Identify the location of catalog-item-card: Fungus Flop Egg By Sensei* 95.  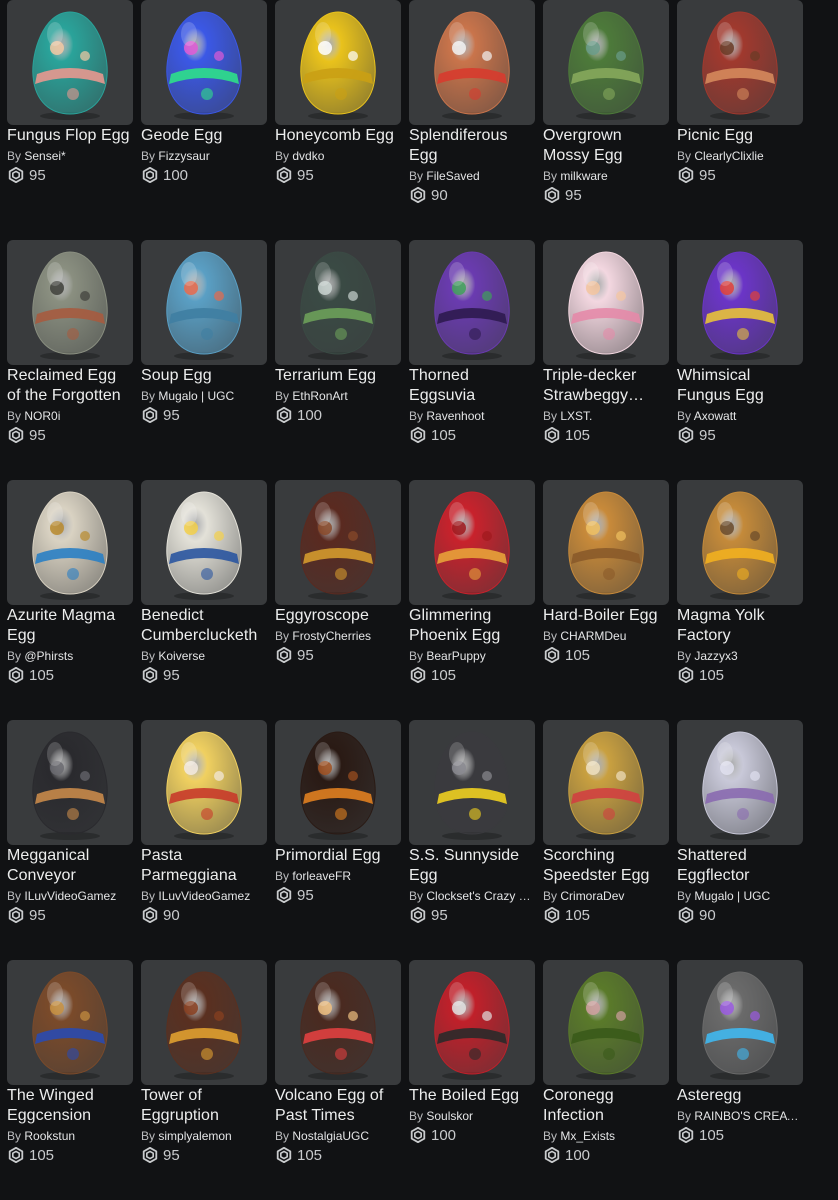
(70, 120).